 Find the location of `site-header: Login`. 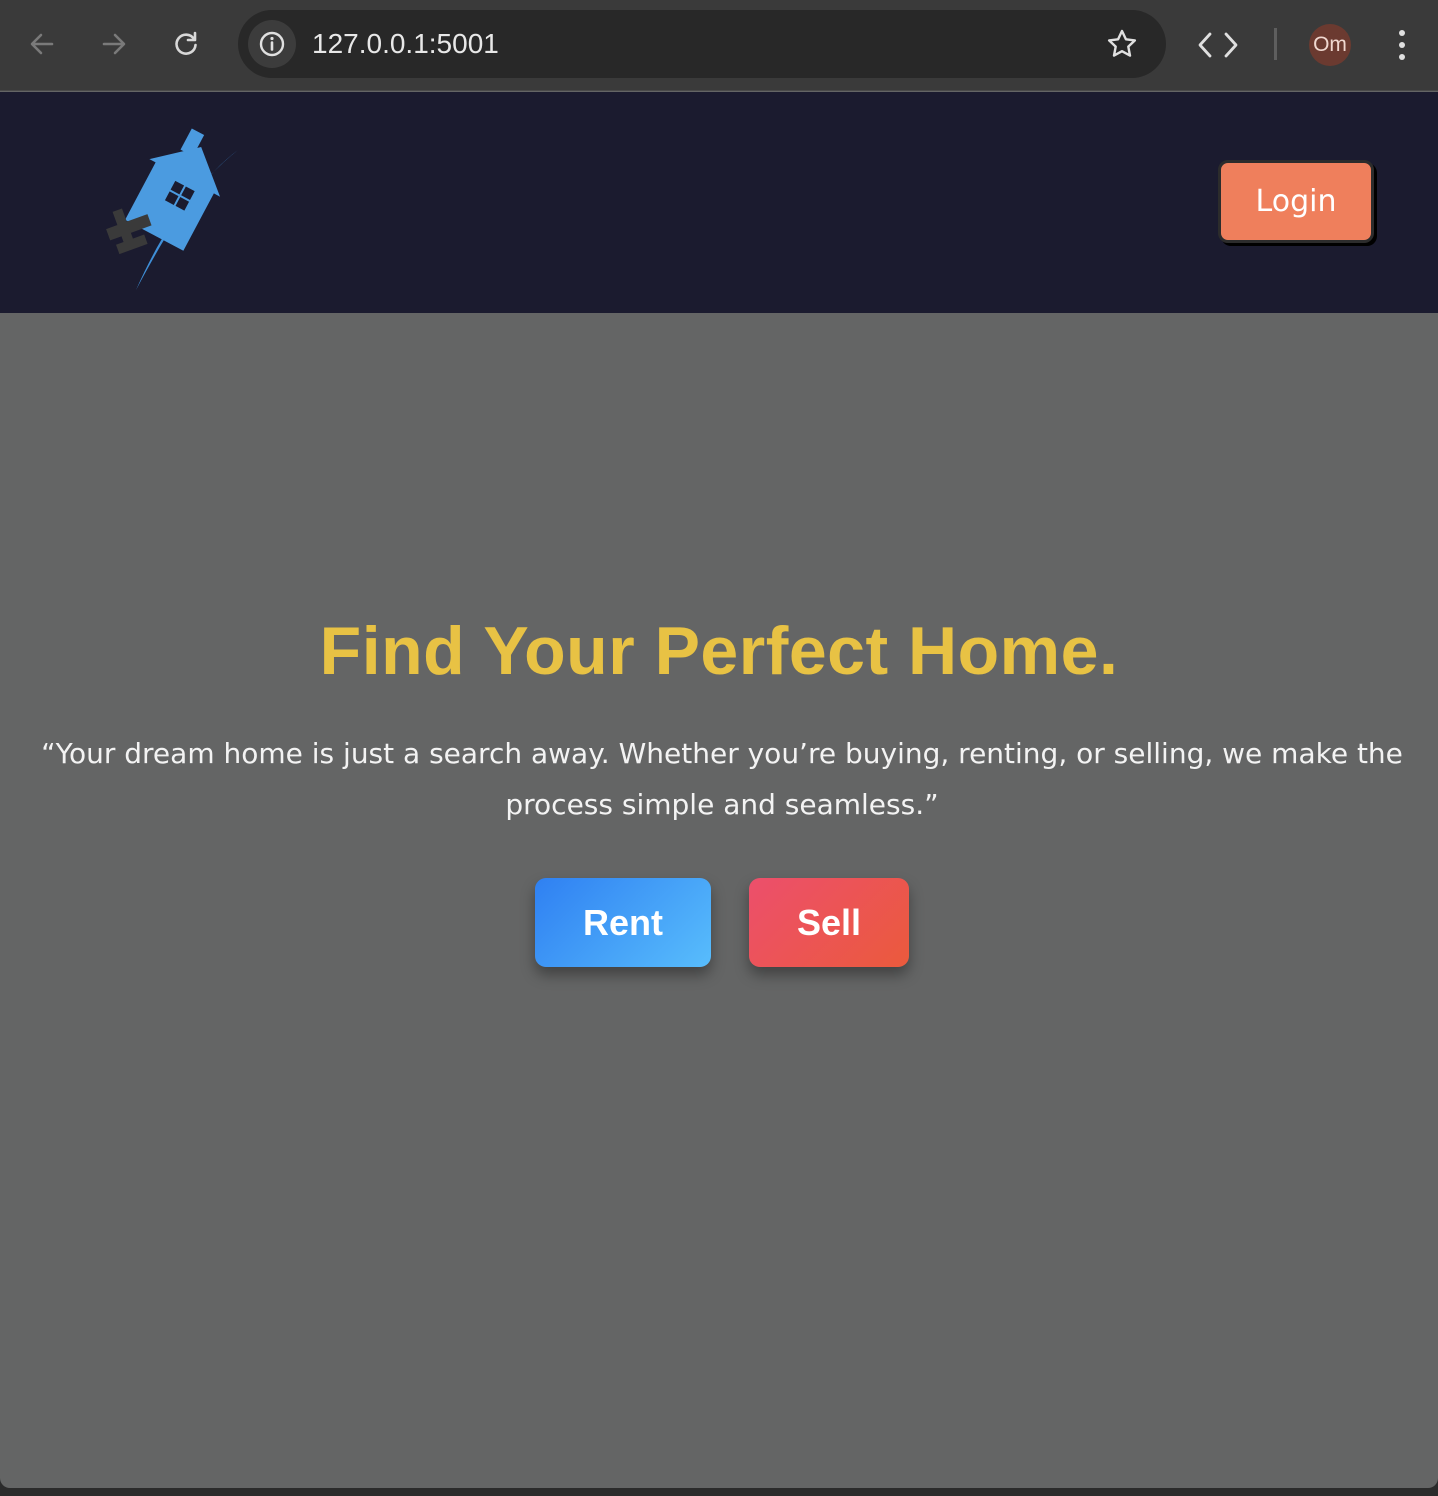

site-header: Login is located at coordinates (719, 202).